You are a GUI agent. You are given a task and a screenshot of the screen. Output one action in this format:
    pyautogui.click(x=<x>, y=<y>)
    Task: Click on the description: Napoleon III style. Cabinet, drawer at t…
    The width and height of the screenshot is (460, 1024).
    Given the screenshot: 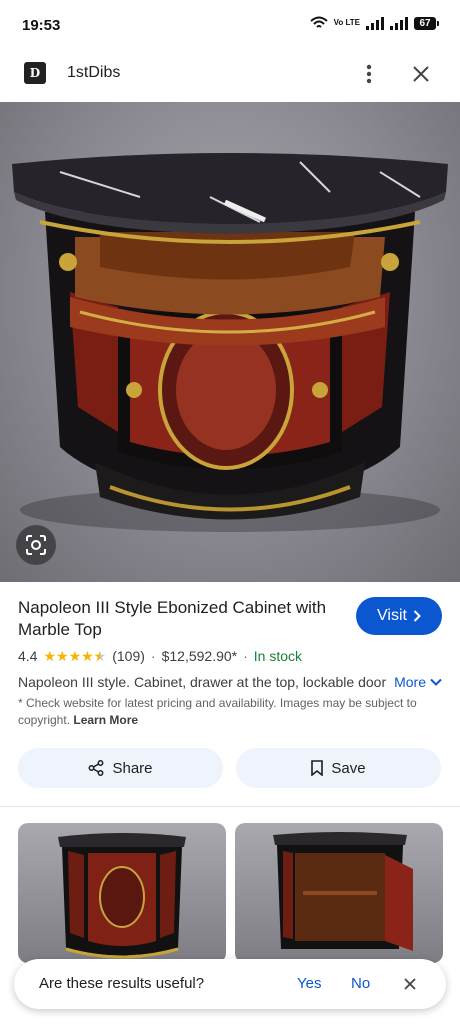 What is the action you would take?
    pyautogui.click(x=202, y=682)
    